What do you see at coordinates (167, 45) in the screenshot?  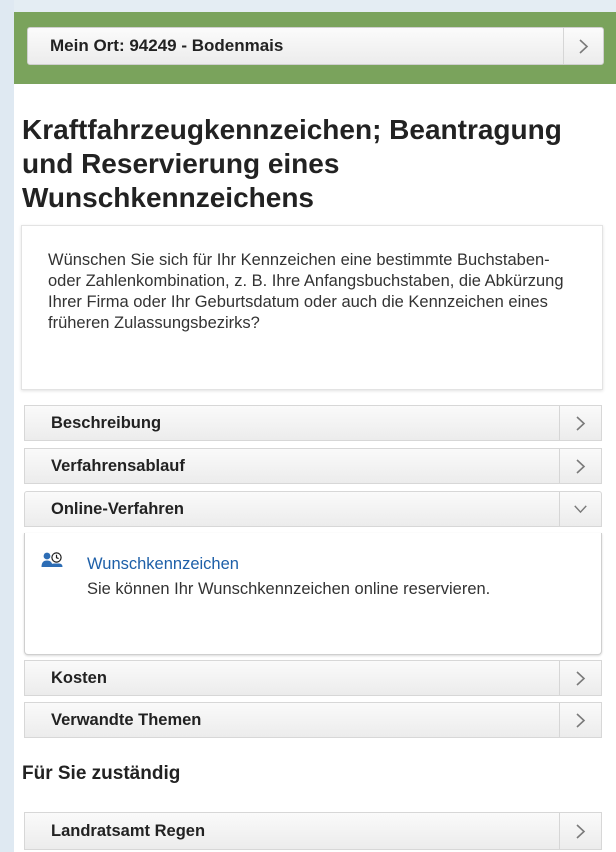 I see `location-label: Mein Ort: 94249 - Bodenmais` at bounding box center [167, 45].